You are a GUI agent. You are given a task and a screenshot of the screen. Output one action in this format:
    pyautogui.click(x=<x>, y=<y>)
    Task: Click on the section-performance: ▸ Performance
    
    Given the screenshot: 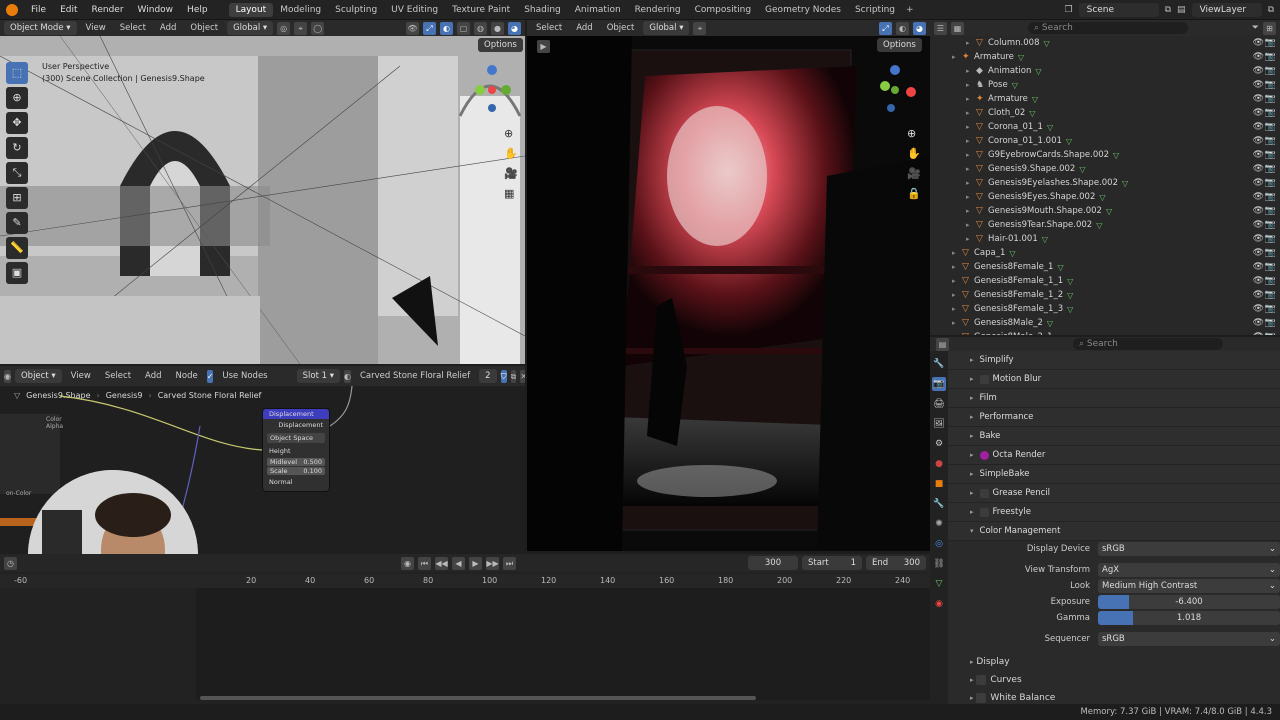 What is the action you would take?
    pyautogui.click(x=1114, y=417)
    